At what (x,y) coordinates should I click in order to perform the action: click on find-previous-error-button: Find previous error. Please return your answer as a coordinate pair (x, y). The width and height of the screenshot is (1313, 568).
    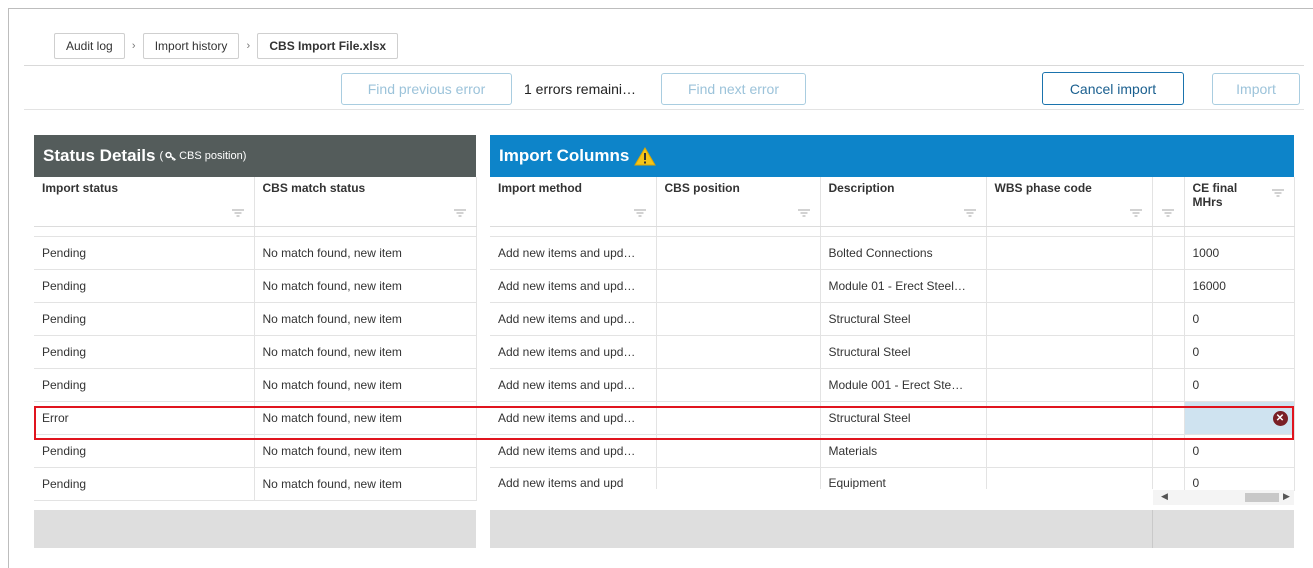
    Looking at the image, I should click on (426, 89).